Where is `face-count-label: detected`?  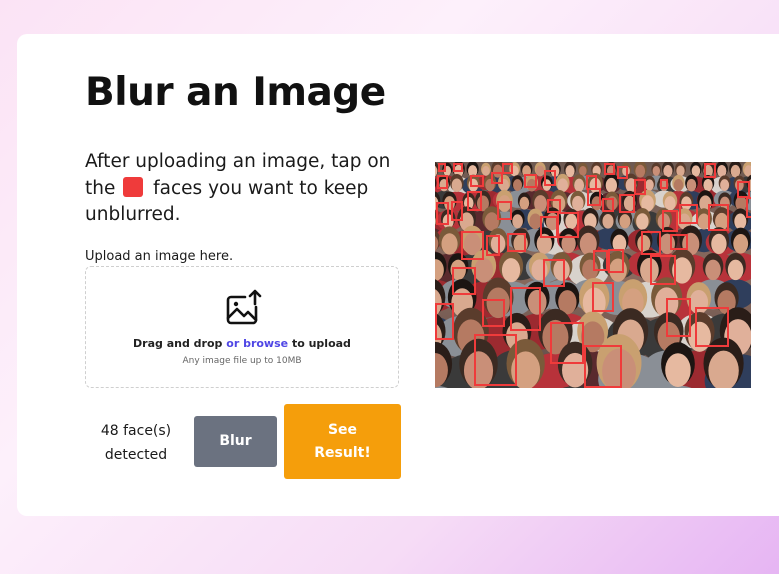 face-count-label: detected is located at coordinates (136, 455).